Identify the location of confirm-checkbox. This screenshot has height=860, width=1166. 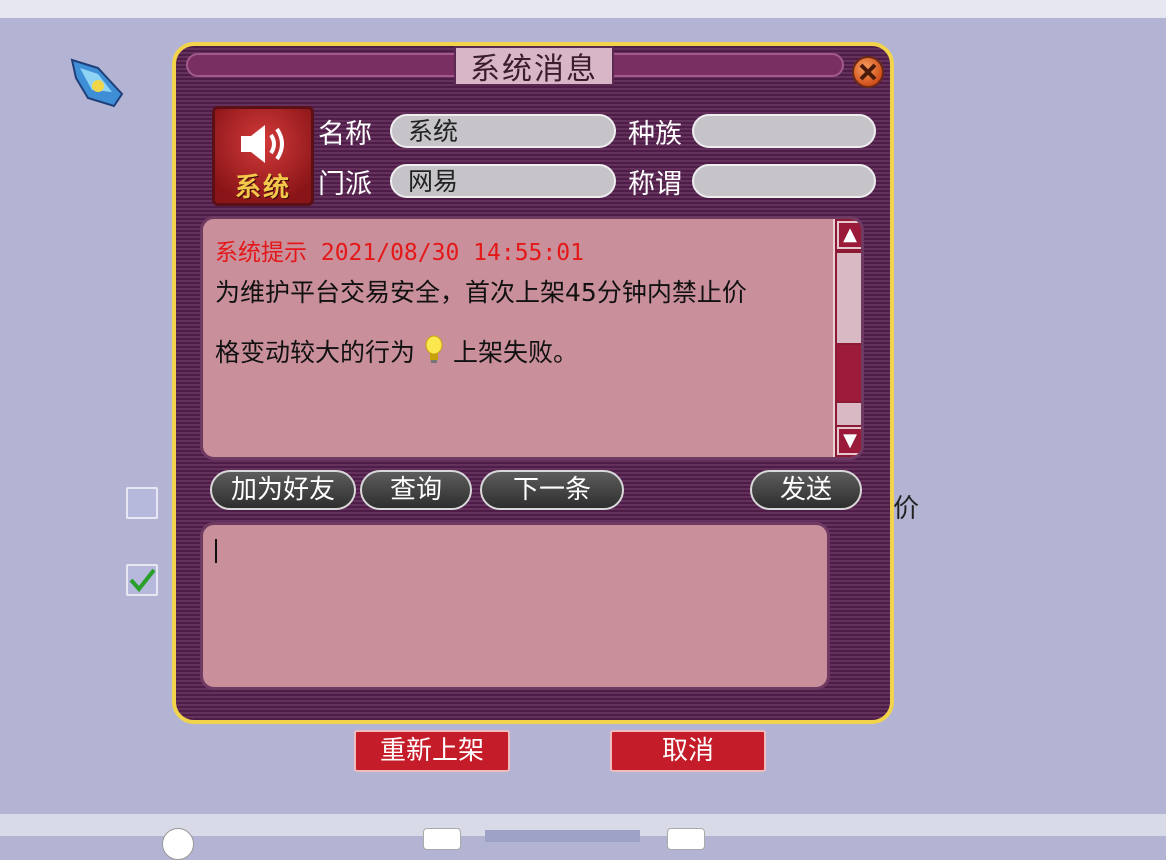
(142, 580).